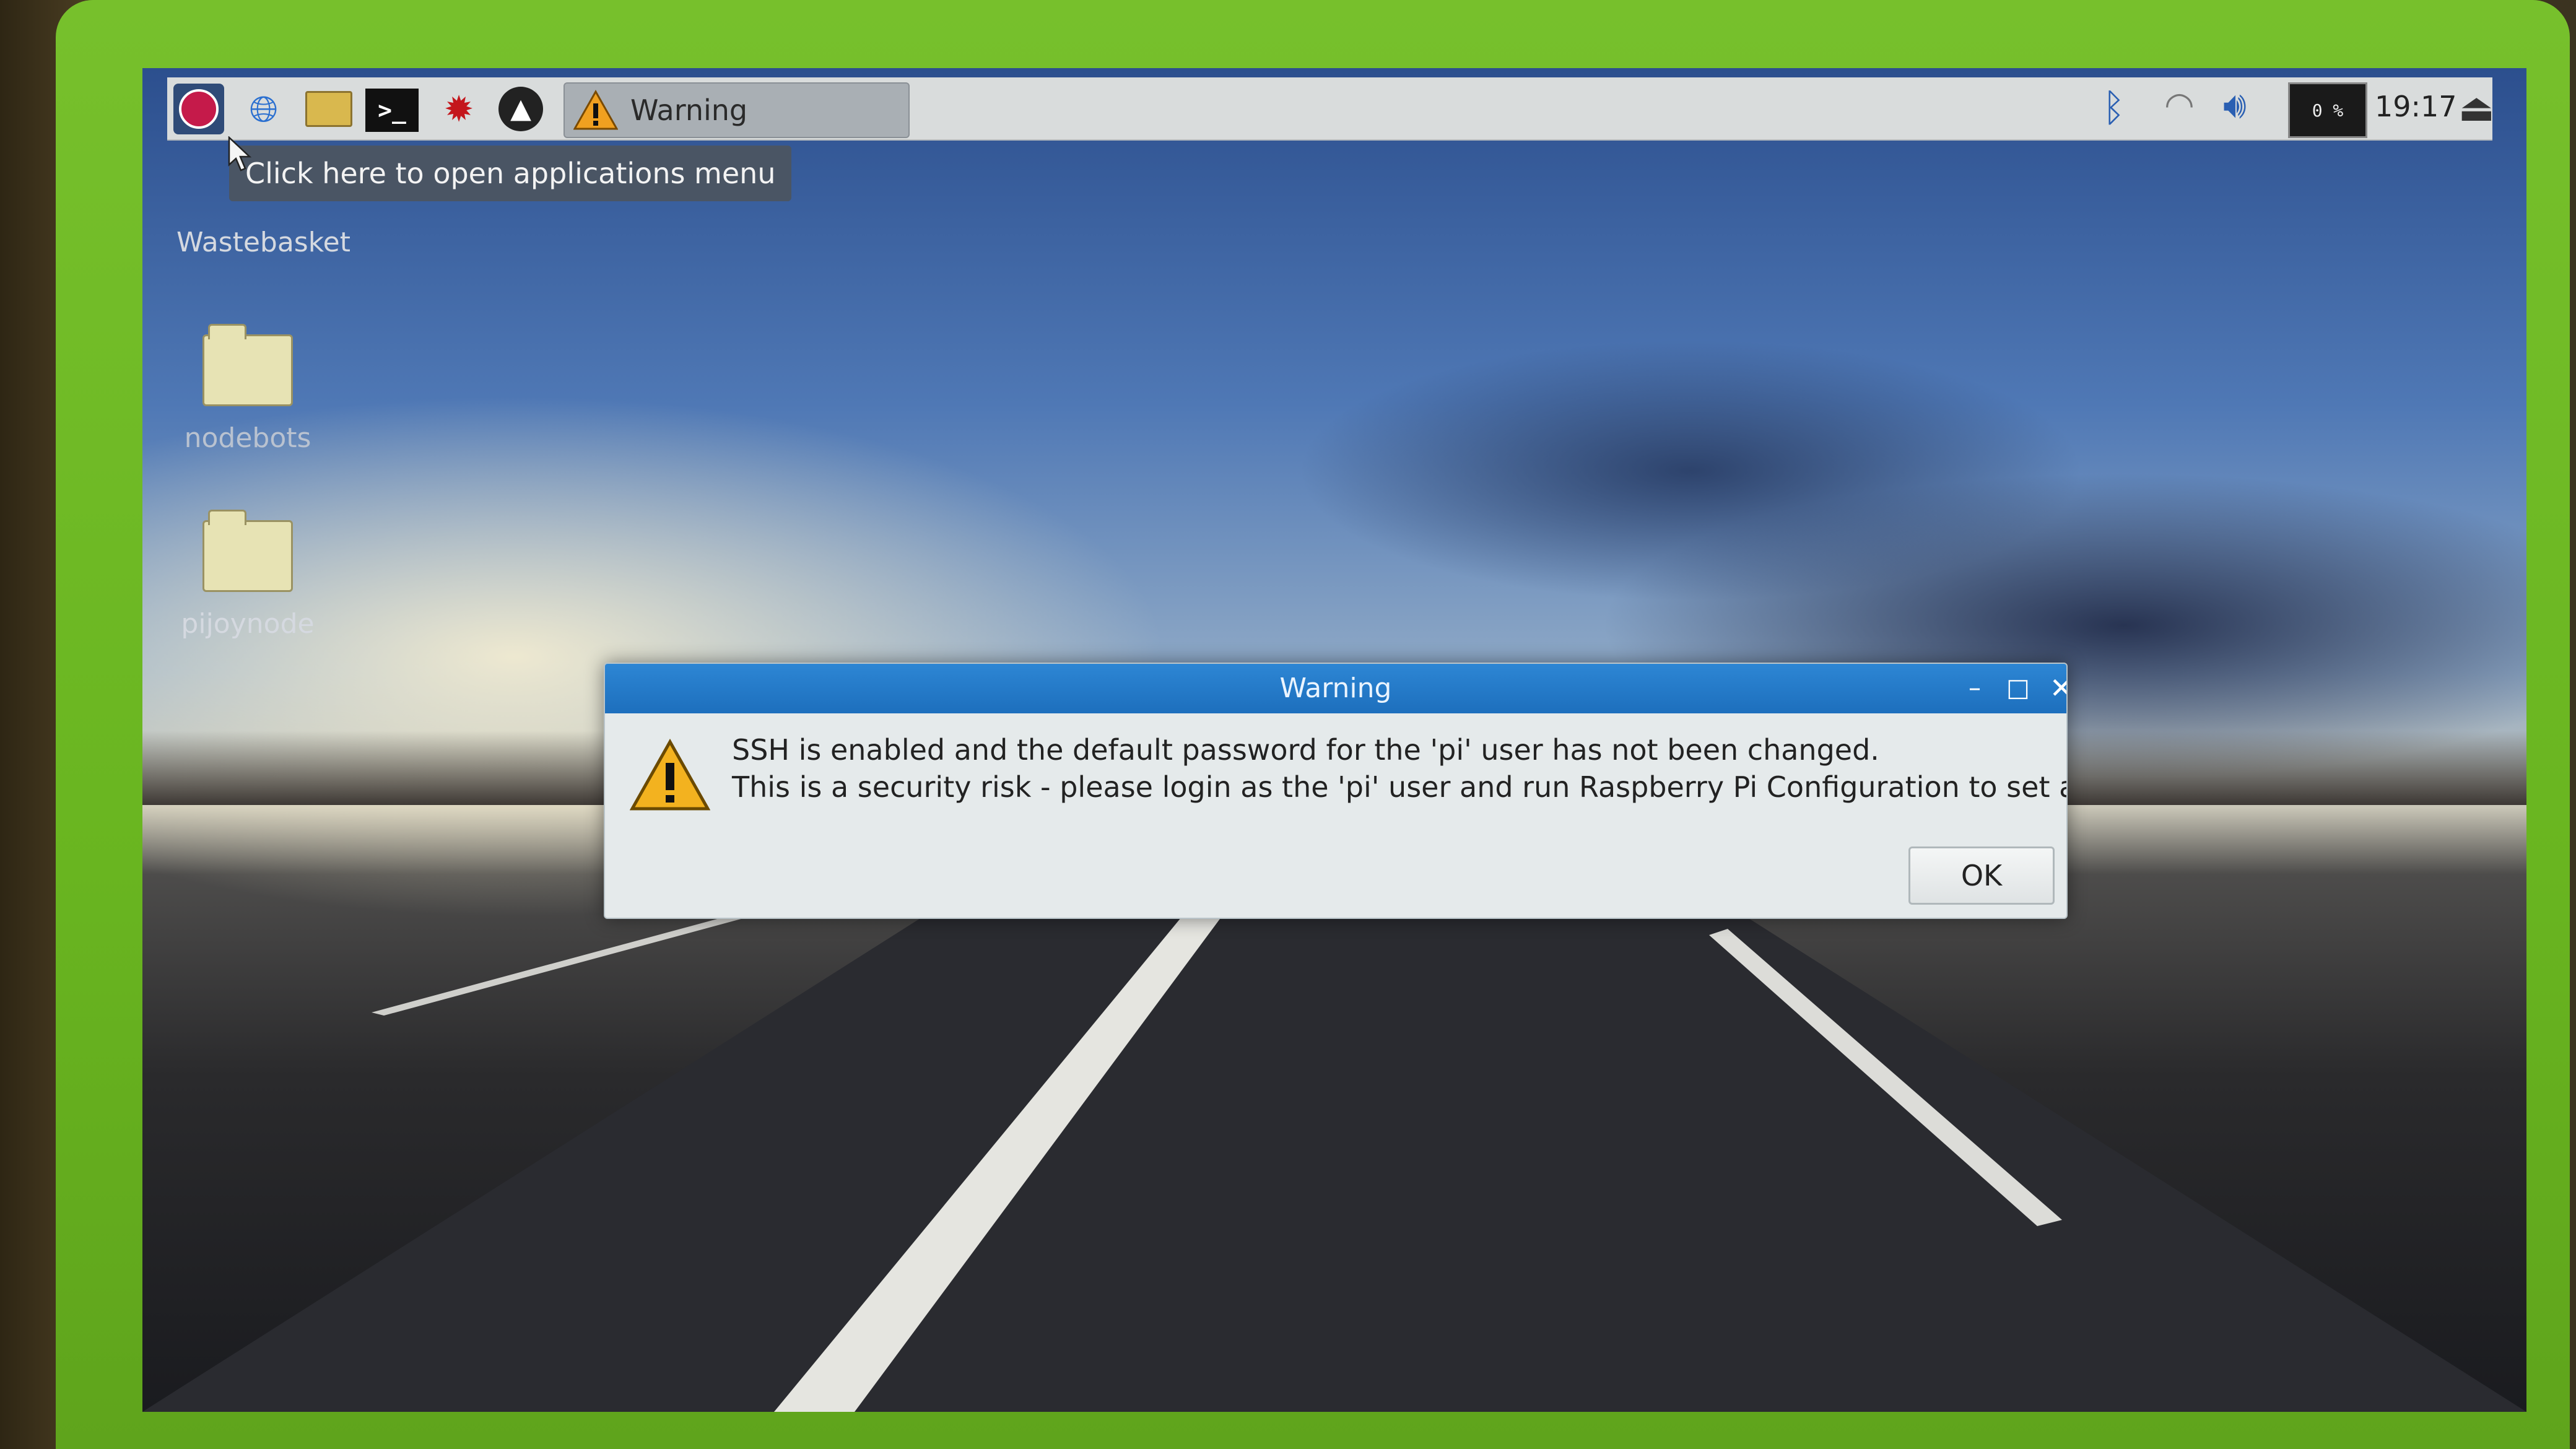 The height and width of the screenshot is (1449, 2576). What do you see at coordinates (1974, 688) in the screenshot?
I see `minimize-button: –` at bounding box center [1974, 688].